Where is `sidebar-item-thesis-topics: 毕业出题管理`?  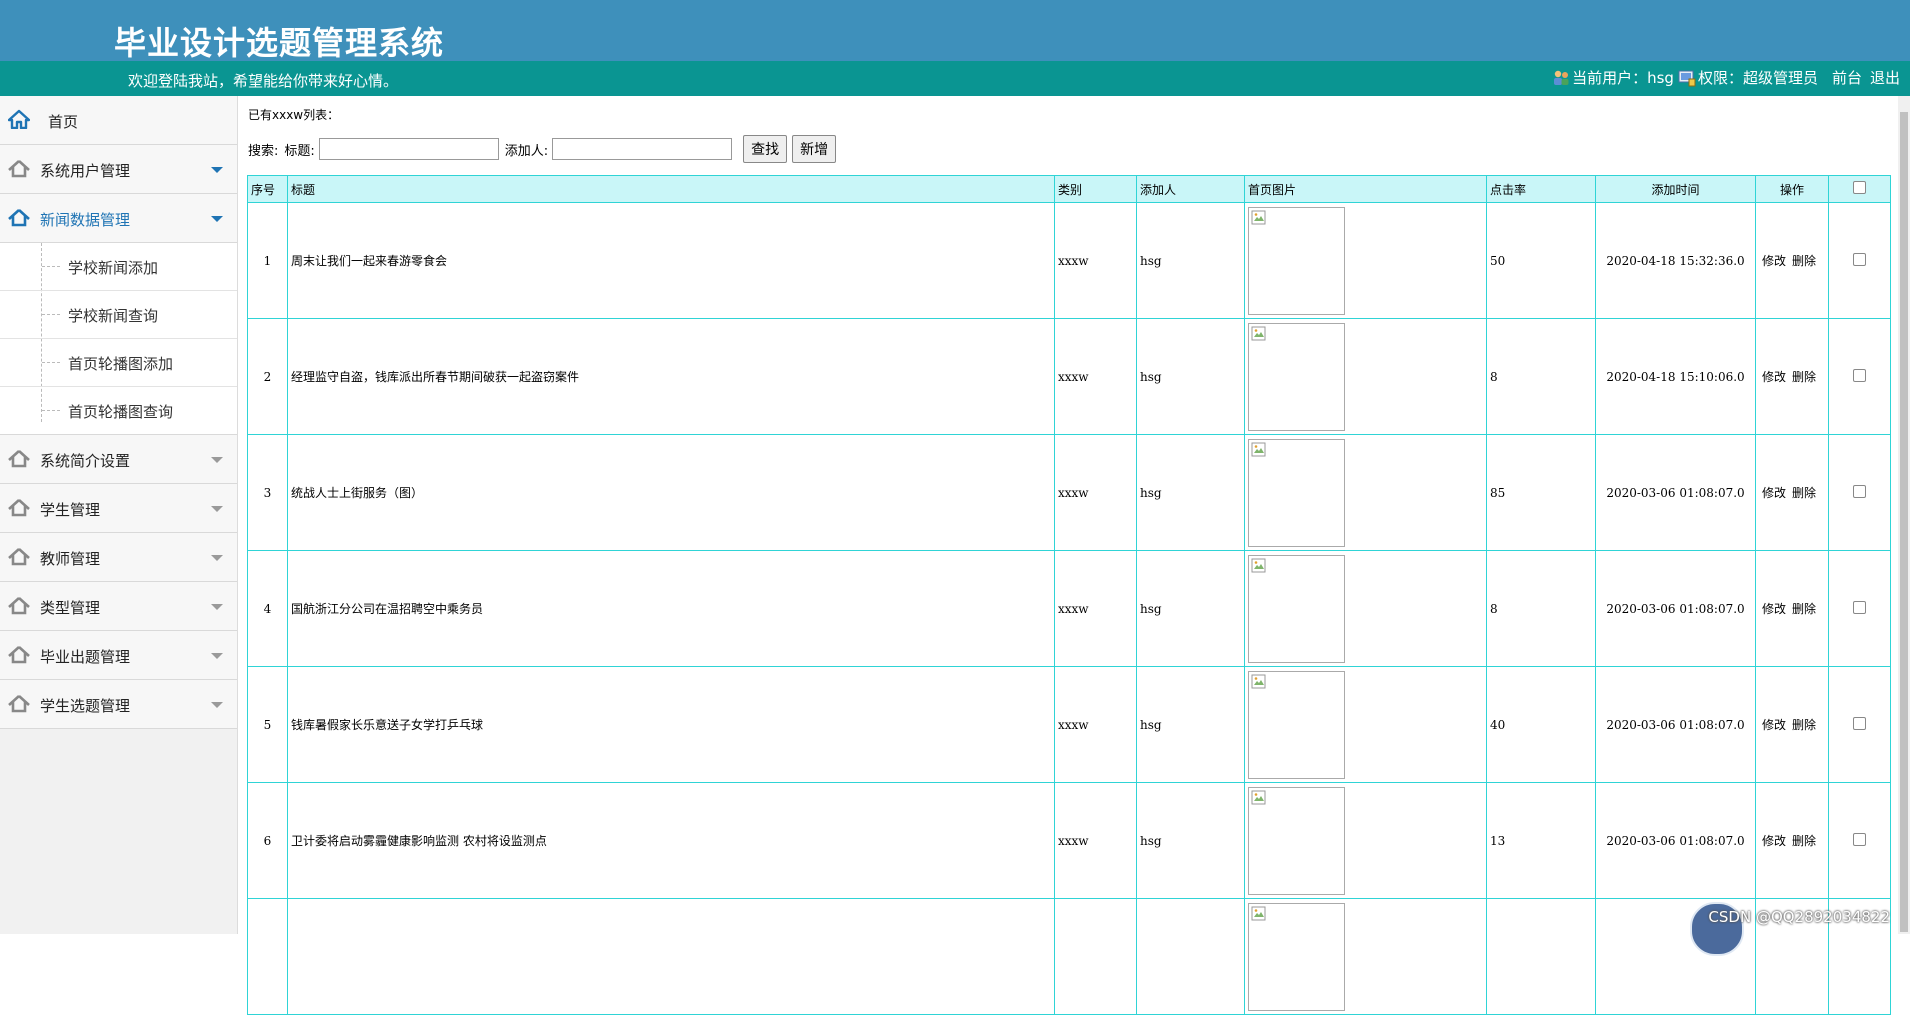
sidebar-item-thesis-topics: 毕业出题管理 is located at coordinates (118, 655).